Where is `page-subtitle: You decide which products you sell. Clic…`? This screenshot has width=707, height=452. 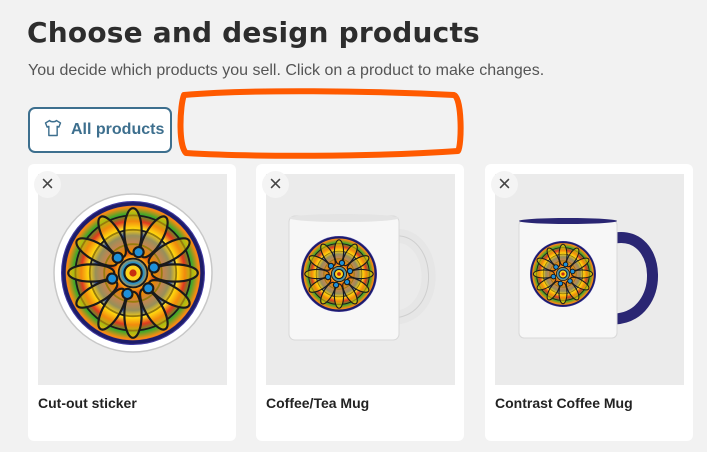 page-subtitle: You decide which products you sell. Clic… is located at coordinates (286, 70).